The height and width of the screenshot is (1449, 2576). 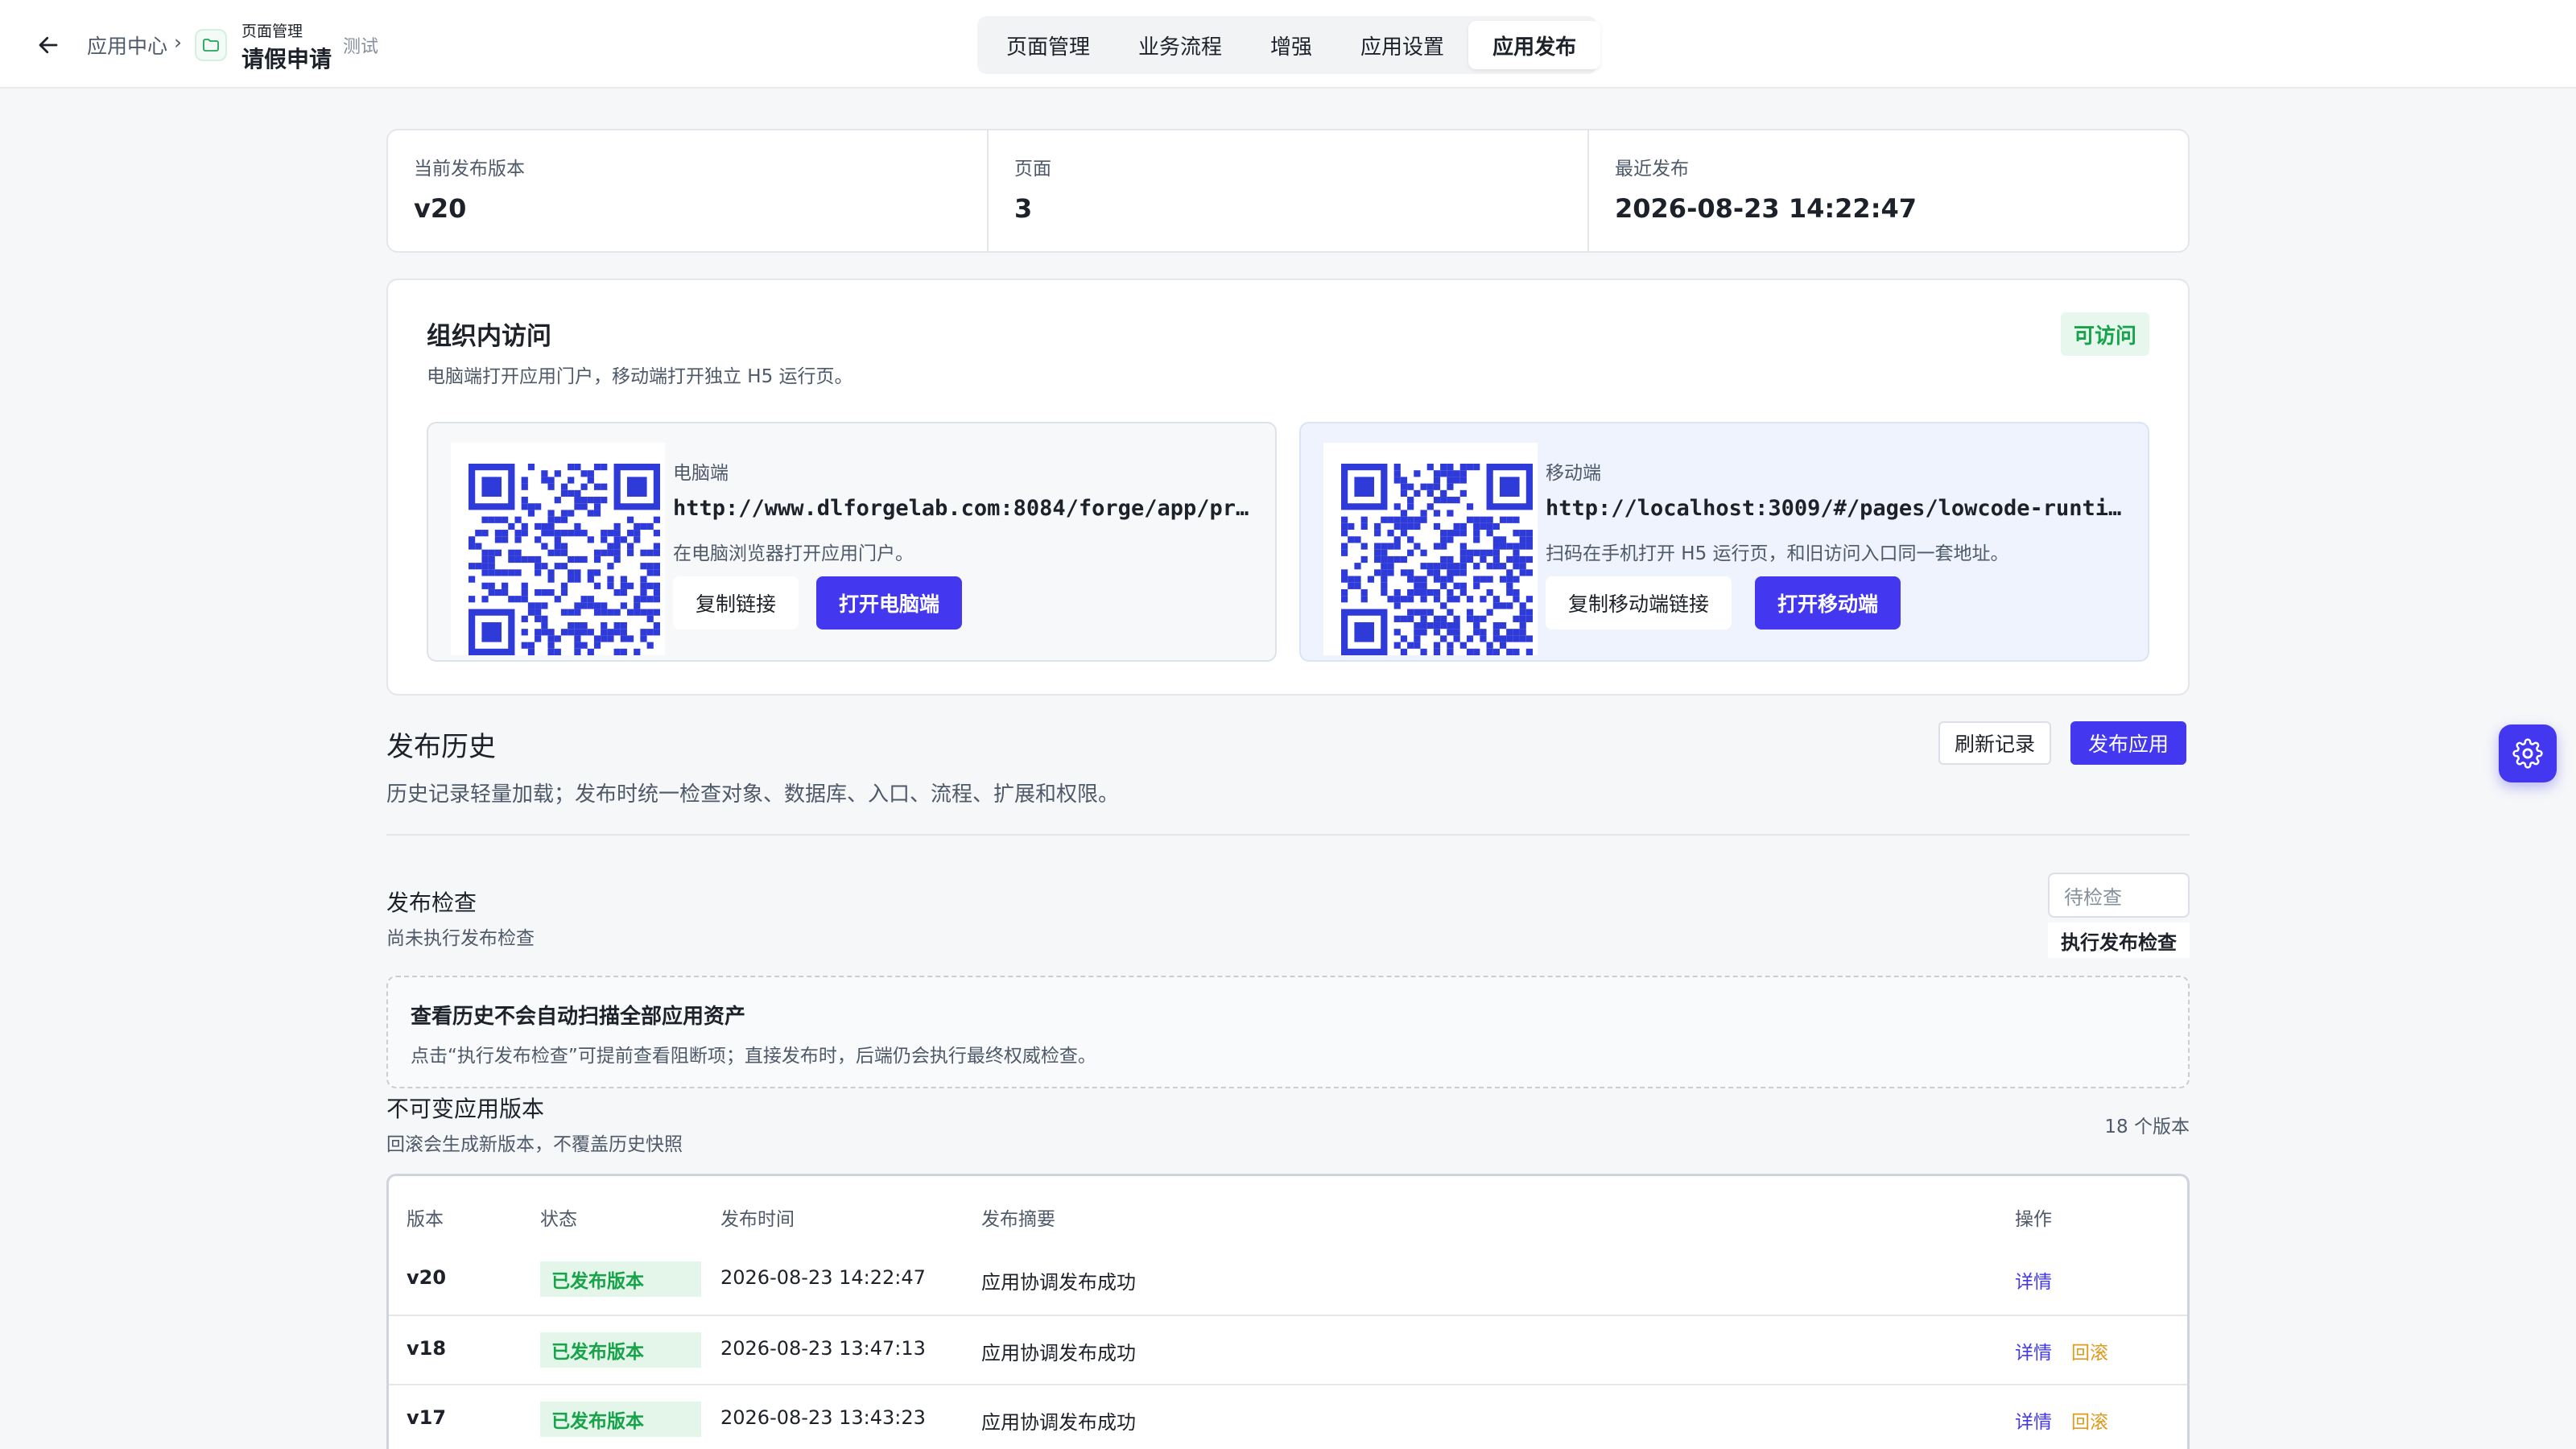 What do you see at coordinates (2128, 743) in the screenshot?
I see `publish-app-button: 发布应用` at bounding box center [2128, 743].